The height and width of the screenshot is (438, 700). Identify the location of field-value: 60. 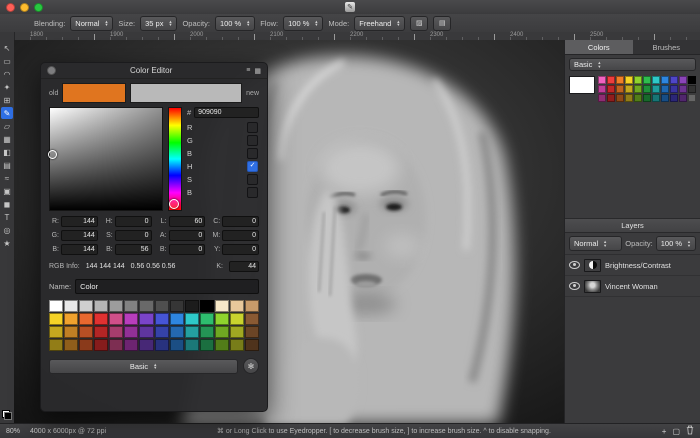
(187, 221).